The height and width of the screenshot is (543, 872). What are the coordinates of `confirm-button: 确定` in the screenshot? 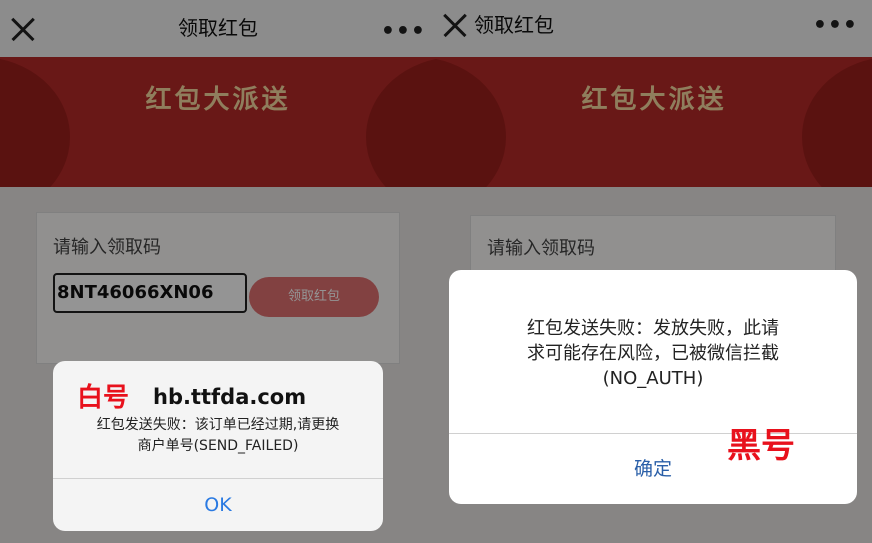 It's located at (653, 469).